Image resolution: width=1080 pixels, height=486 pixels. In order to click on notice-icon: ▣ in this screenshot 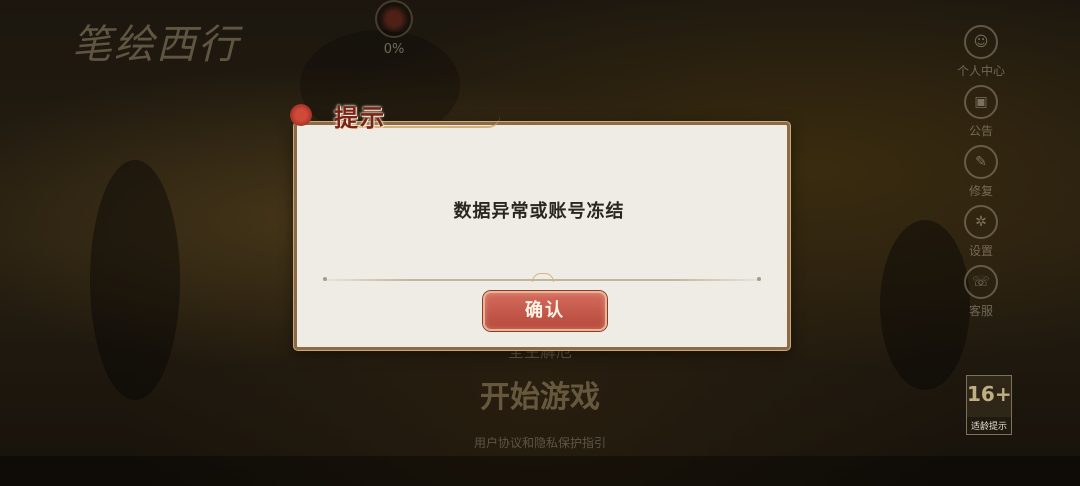, I will do `click(981, 102)`.